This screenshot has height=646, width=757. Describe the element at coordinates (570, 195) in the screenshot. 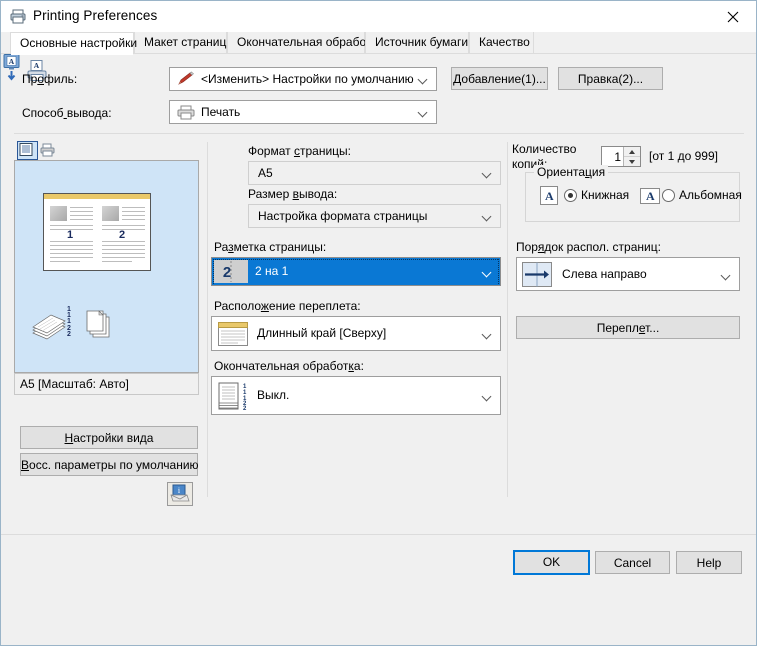

I see `orientation-portrait-radio` at that location.